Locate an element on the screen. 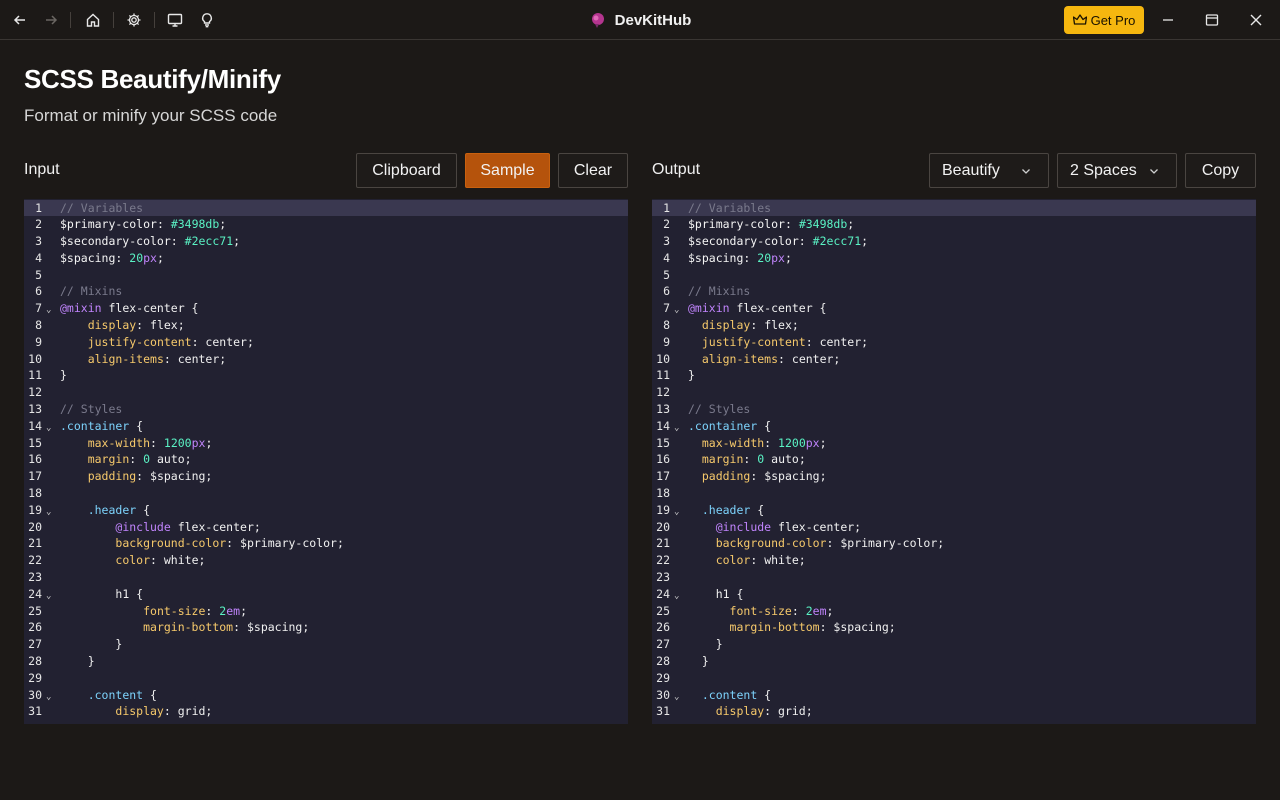 This screenshot has width=1280, height=800. back-arrow-icon is located at coordinates (20, 20).